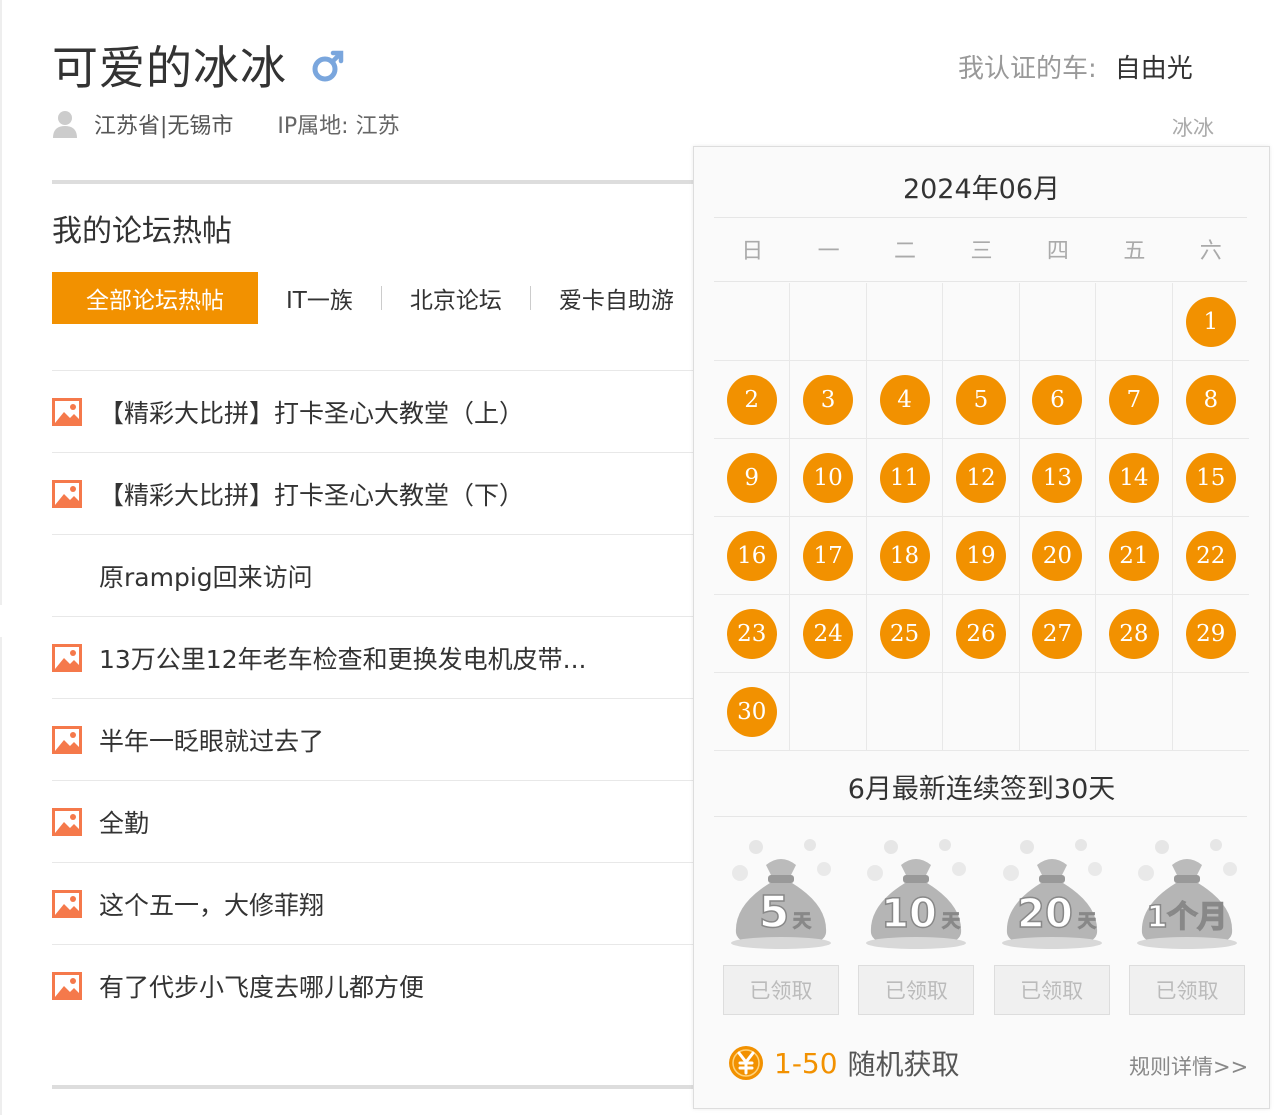 The image size is (1277, 1115). I want to click on post-item: 【精彩大比拼】打卡圣心大教堂（下）, so click(382, 493).